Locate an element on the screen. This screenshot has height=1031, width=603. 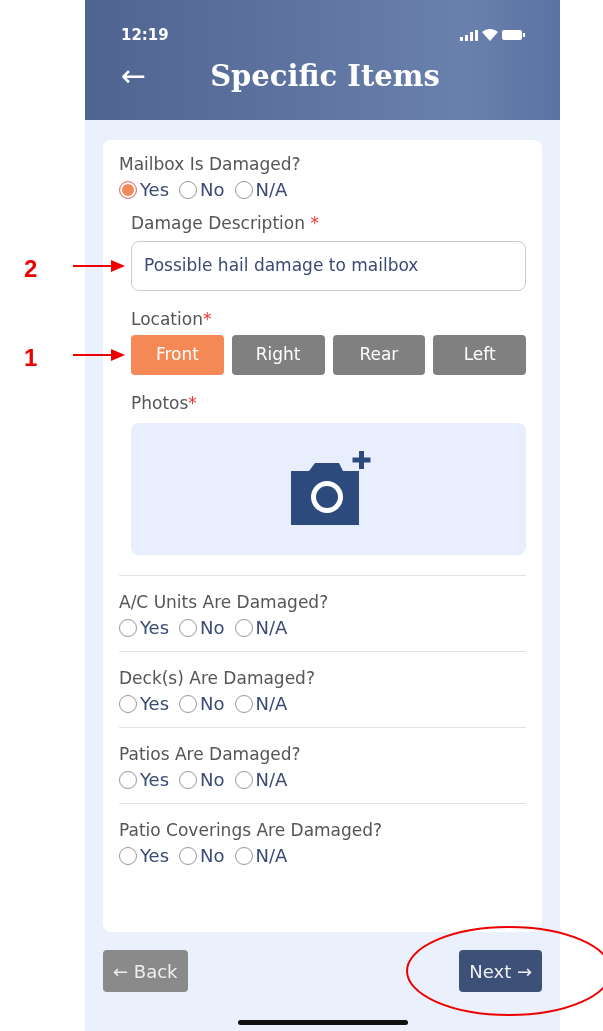
field-label: Photos* is located at coordinates (164, 403).